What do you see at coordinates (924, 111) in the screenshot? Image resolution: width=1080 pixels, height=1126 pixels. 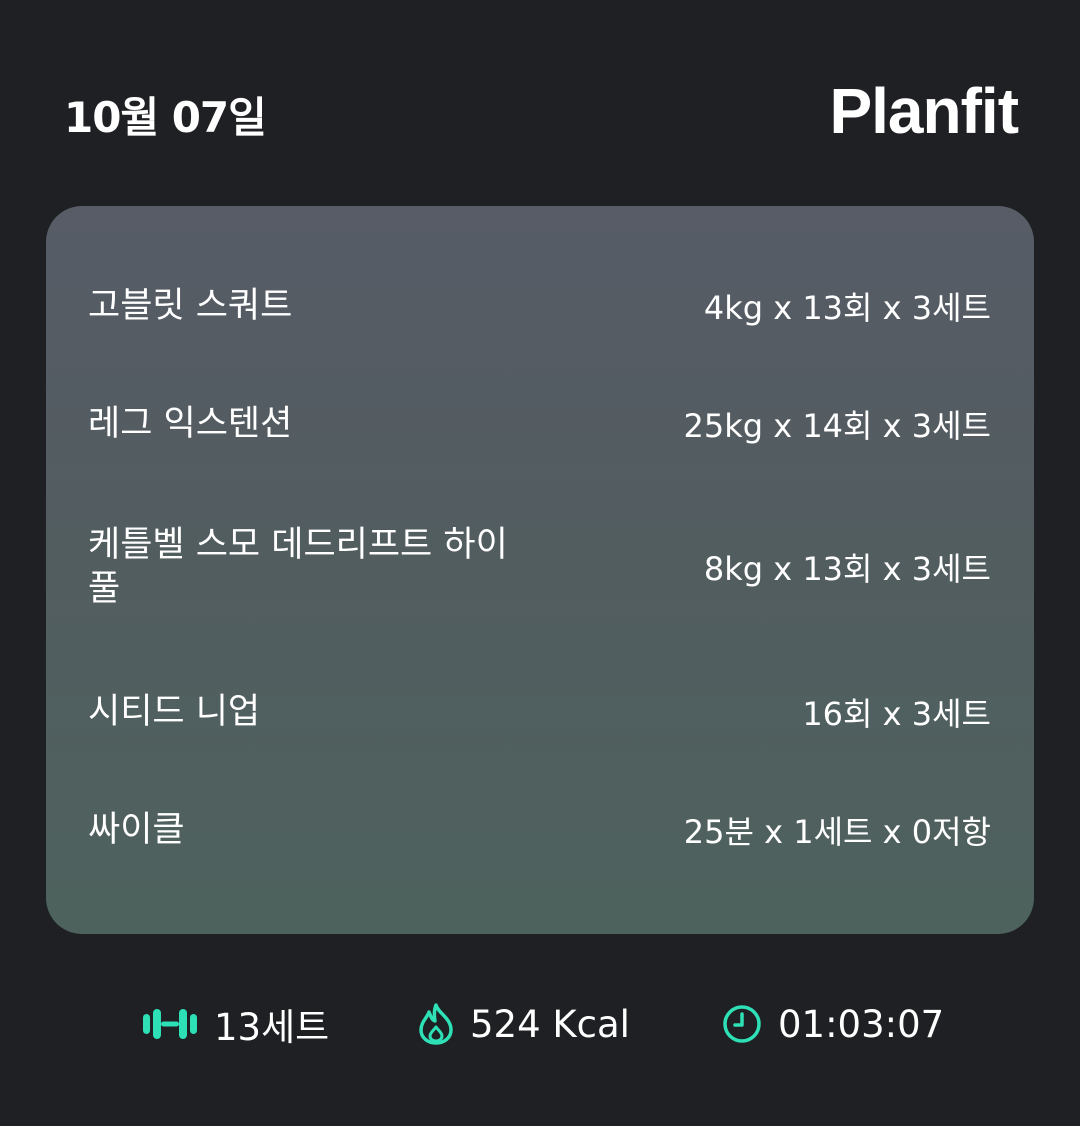 I see `planfit-logo: Planfit` at bounding box center [924, 111].